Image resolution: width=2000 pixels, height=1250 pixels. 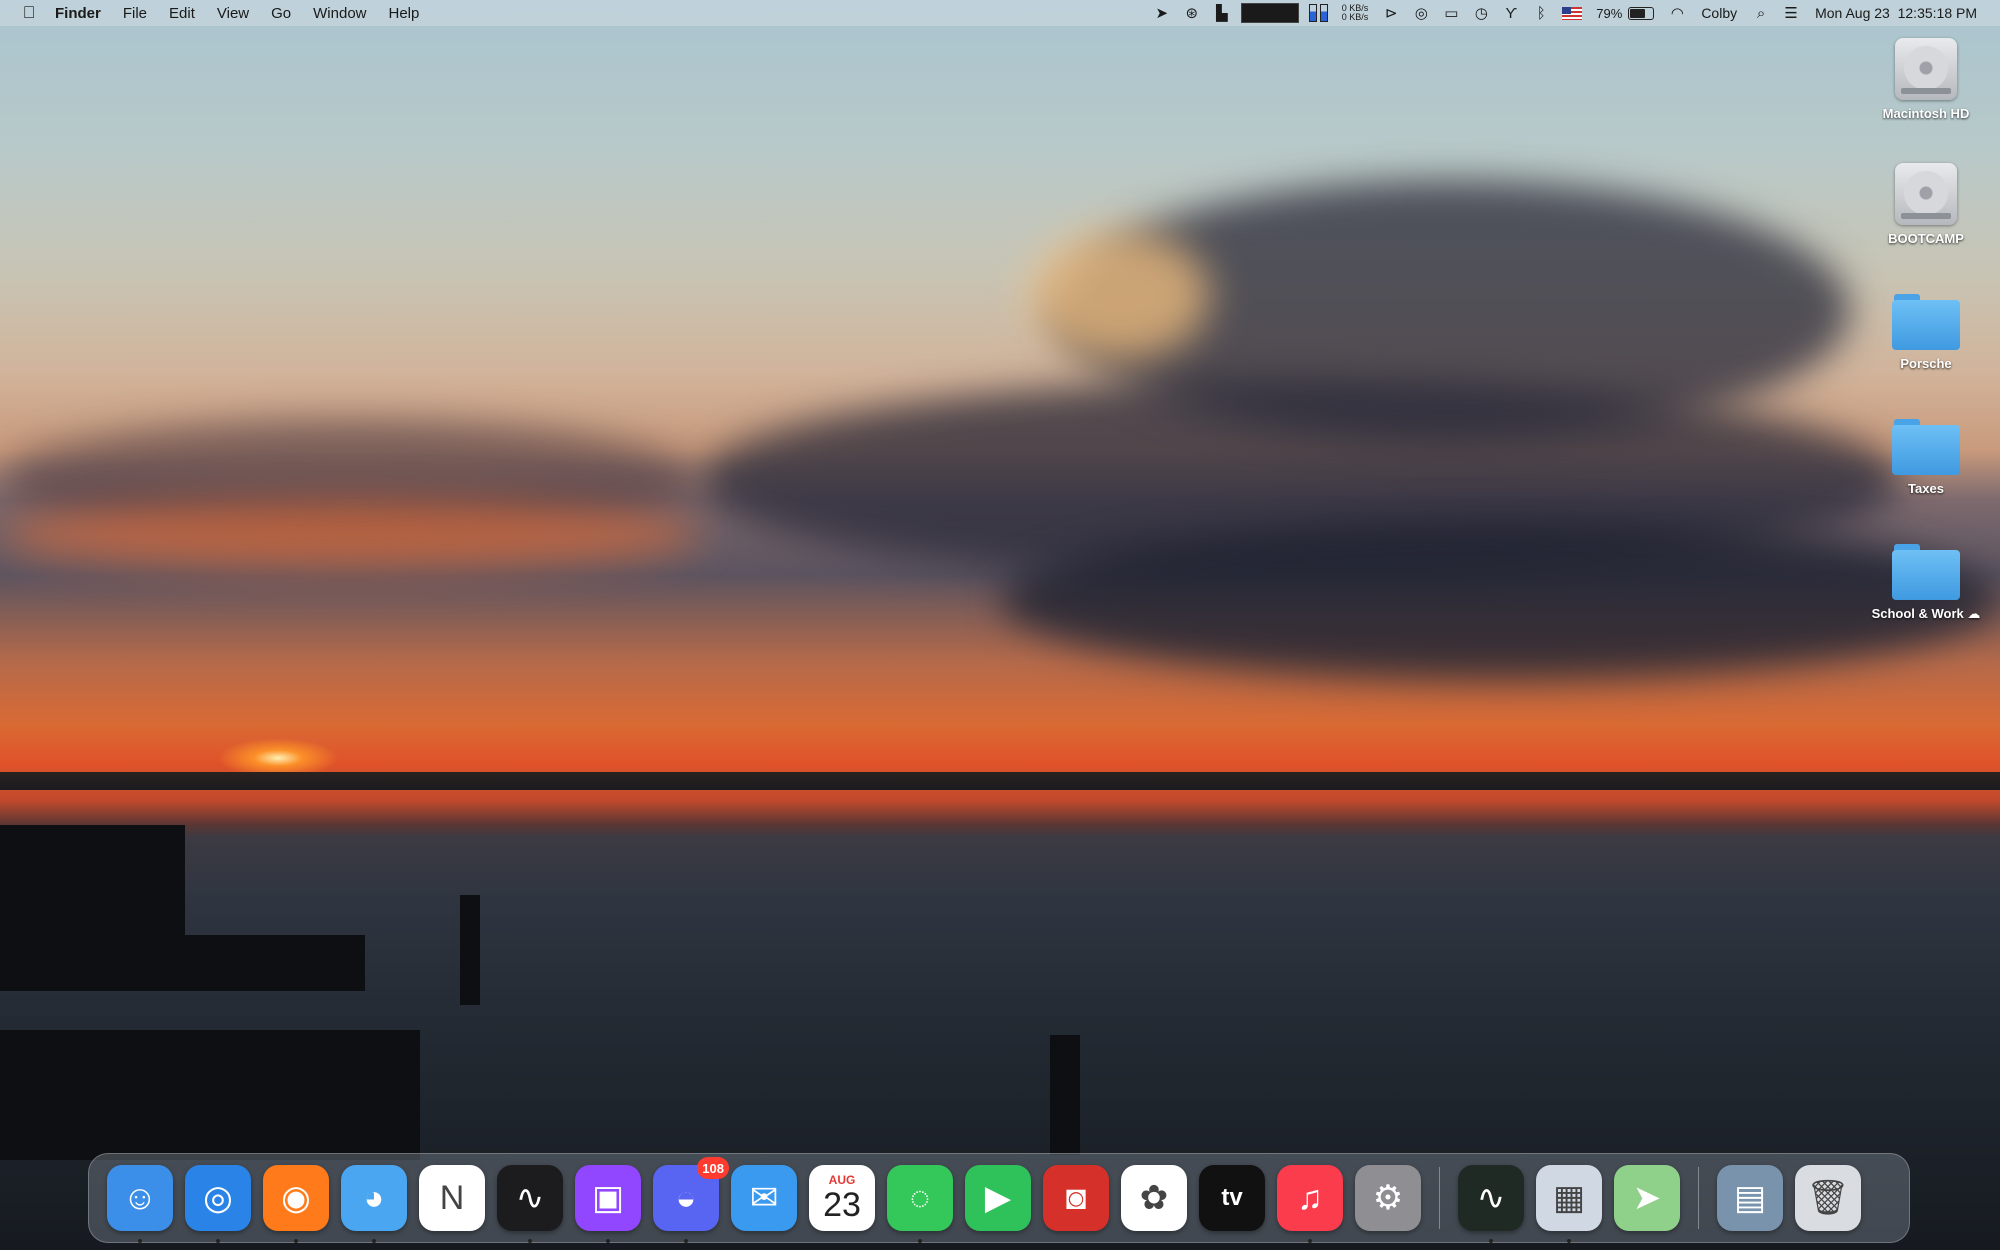 What do you see at coordinates (233, 13) in the screenshot?
I see `menu-view: View` at bounding box center [233, 13].